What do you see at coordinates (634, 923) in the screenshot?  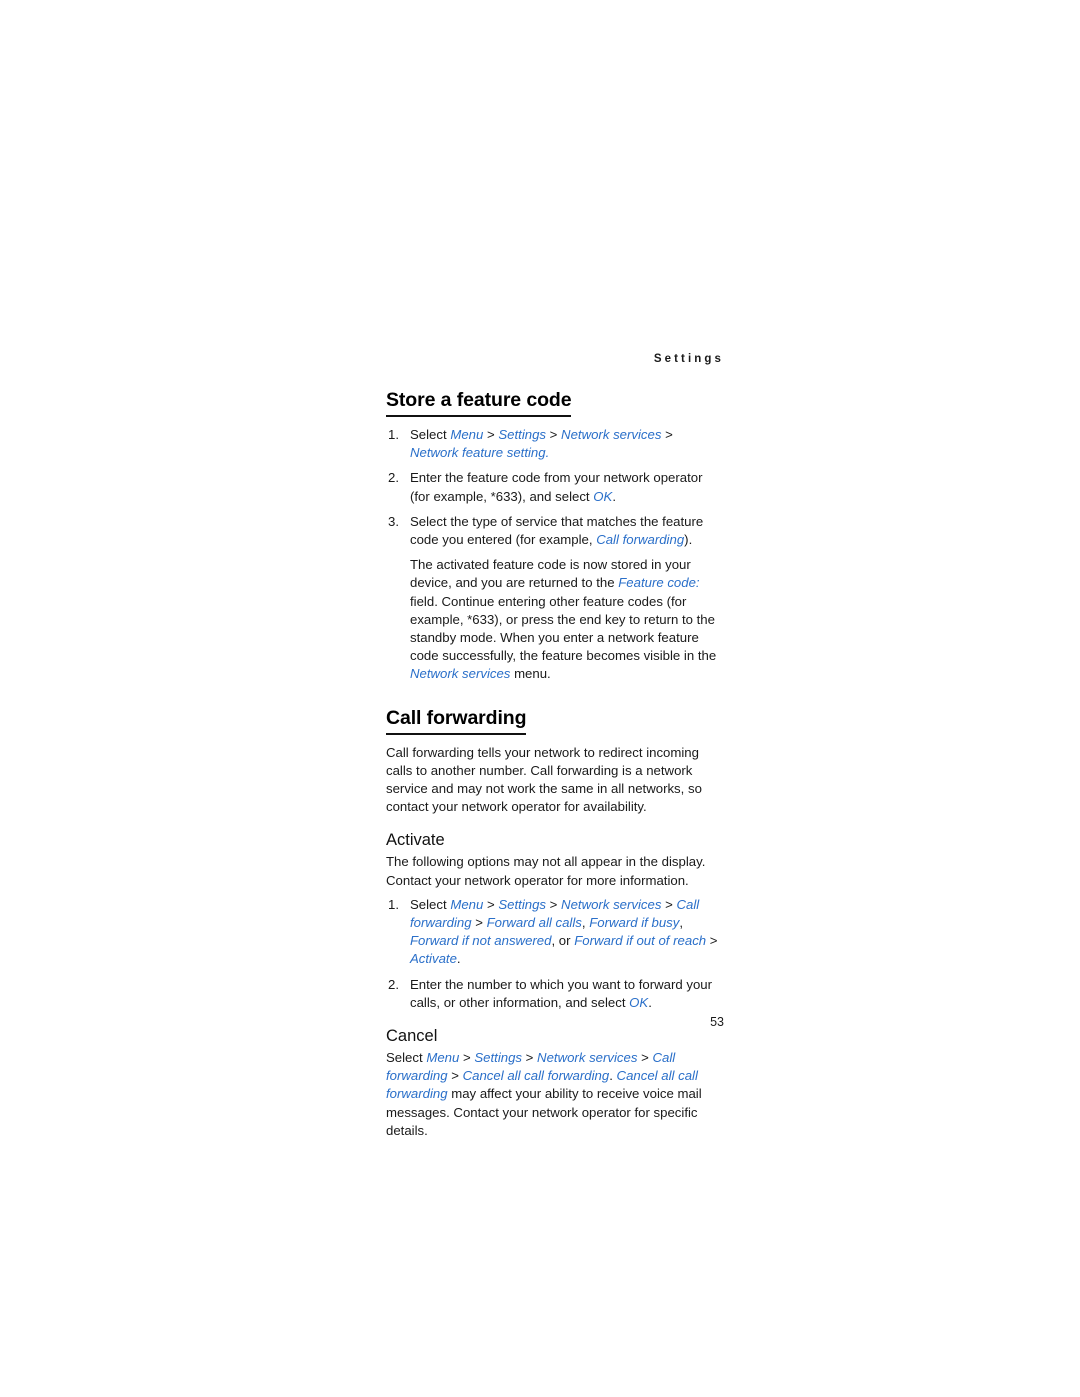 I see `ui-option-forward-if-busy: Forward if busy` at bounding box center [634, 923].